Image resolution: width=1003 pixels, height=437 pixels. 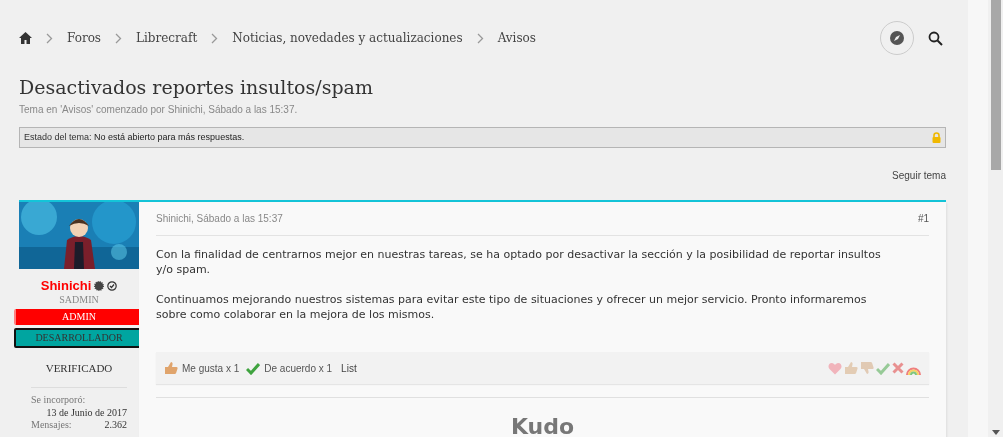 What do you see at coordinates (66, 286) in the screenshot?
I see `username: Shinichi` at bounding box center [66, 286].